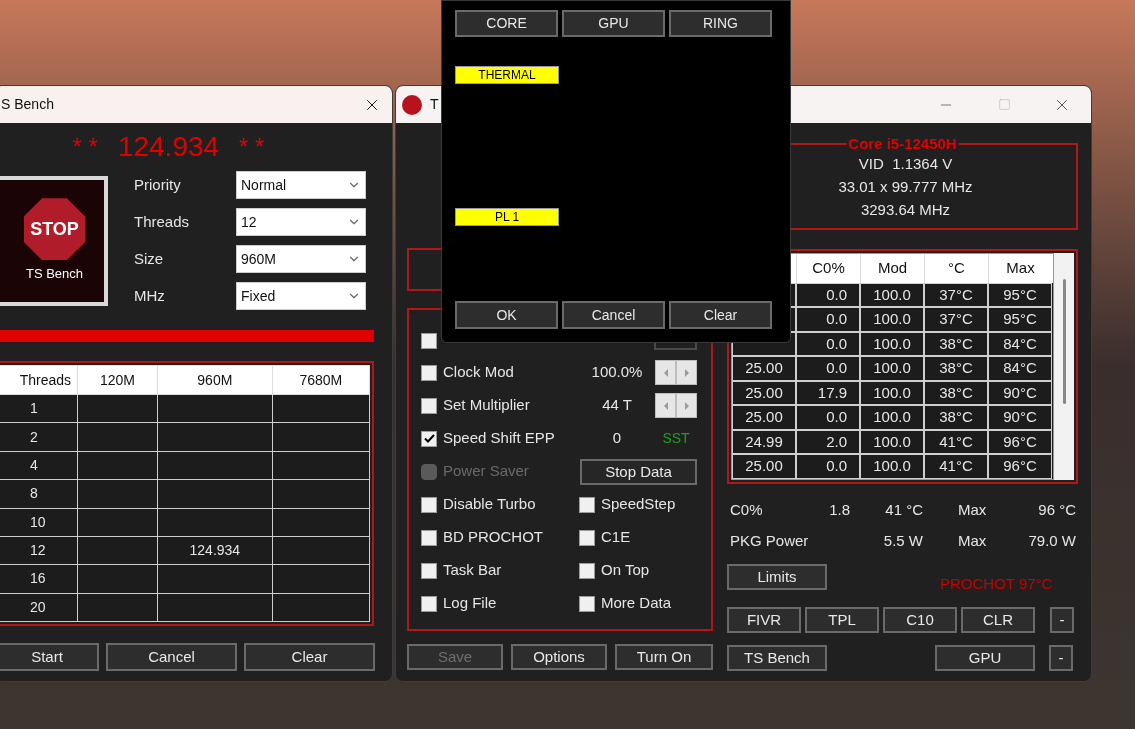  Describe the element at coordinates (171, 657) in the screenshot. I see `action-button: Cancel` at that location.